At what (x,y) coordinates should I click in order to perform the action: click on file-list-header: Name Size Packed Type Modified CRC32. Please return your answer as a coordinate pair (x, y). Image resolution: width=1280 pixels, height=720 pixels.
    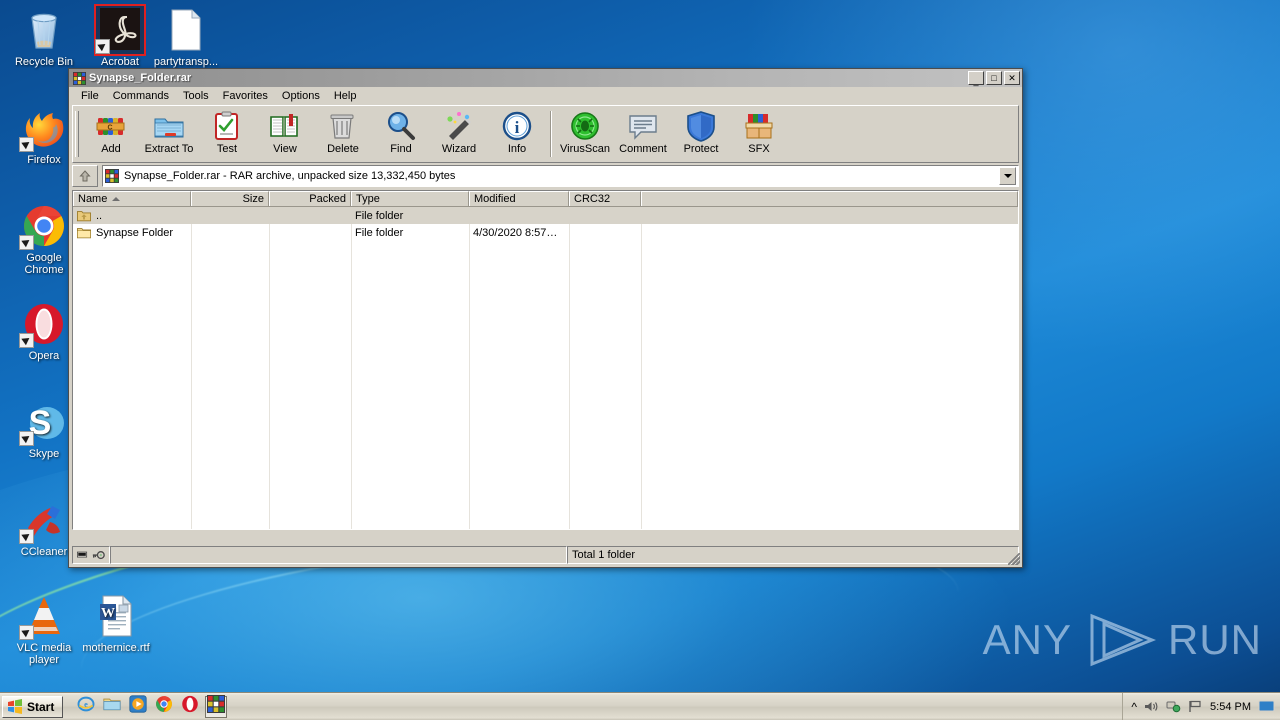
    Looking at the image, I should click on (545, 199).